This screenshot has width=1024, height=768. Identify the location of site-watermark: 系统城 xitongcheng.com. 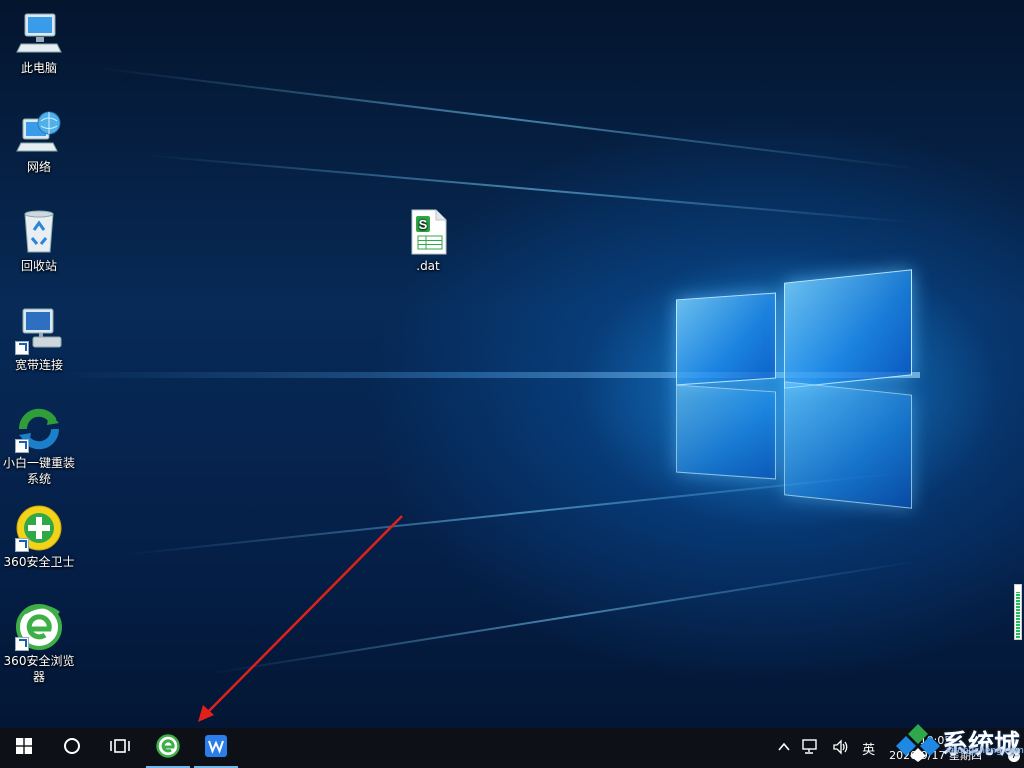
(959, 742).